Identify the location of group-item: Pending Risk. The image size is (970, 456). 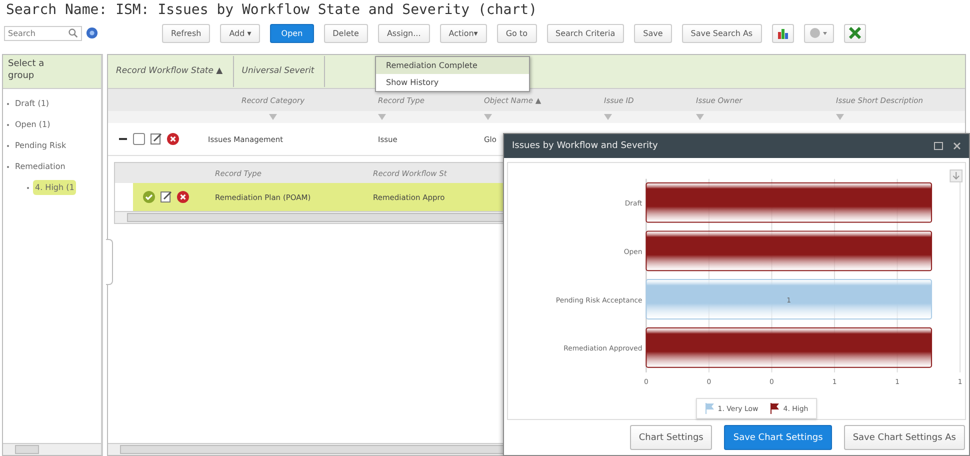
(40, 145).